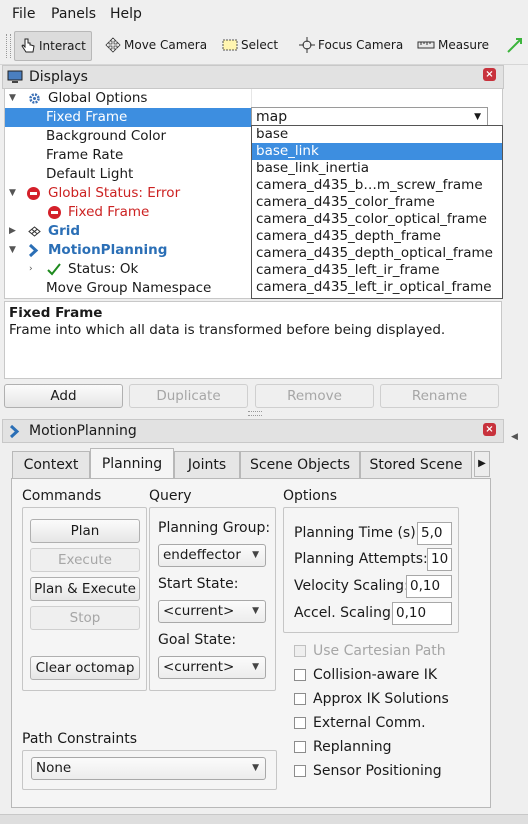 Image resolution: width=528 pixels, height=824 pixels. I want to click on options-title: Options, so click(310, 496).